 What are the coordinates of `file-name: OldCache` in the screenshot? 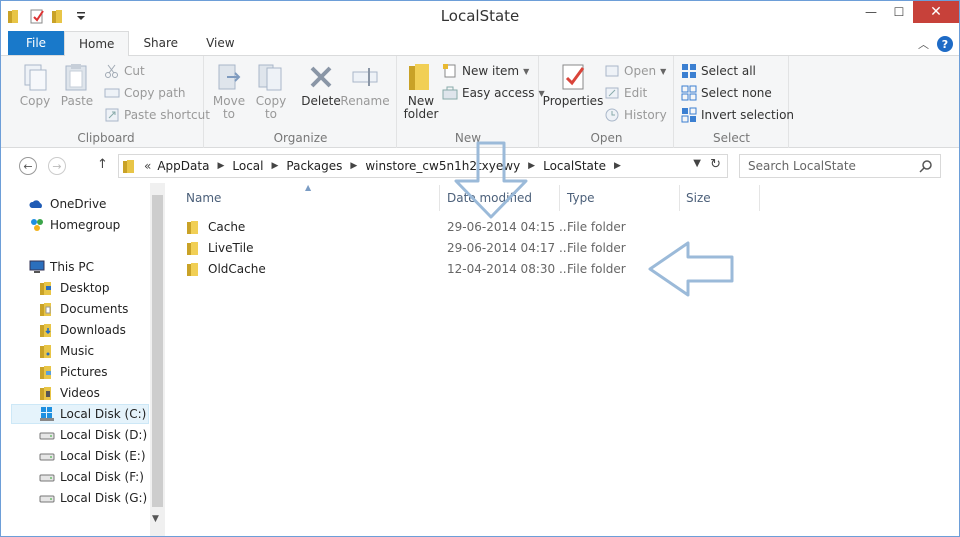 It's located at (237, 268).